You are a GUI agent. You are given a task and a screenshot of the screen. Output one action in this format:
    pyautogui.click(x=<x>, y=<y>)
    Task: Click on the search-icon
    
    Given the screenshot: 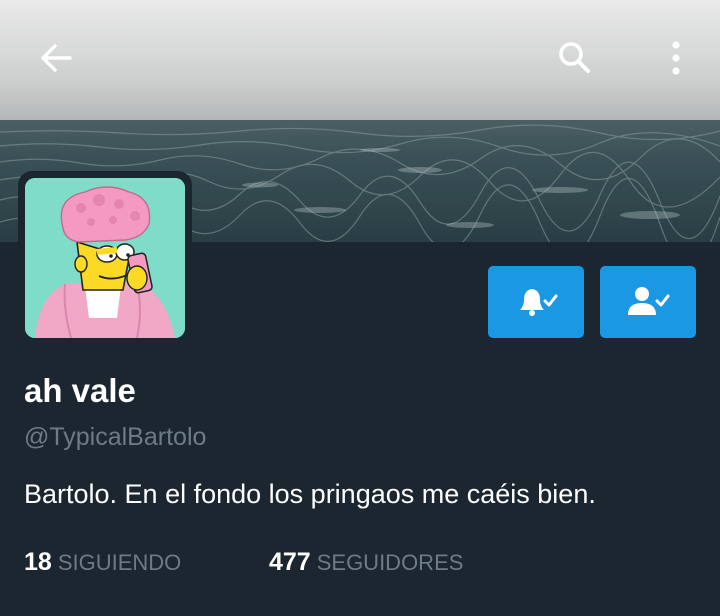 What is the action you would take?
    pyautogui.click(x=574, y=57)
    